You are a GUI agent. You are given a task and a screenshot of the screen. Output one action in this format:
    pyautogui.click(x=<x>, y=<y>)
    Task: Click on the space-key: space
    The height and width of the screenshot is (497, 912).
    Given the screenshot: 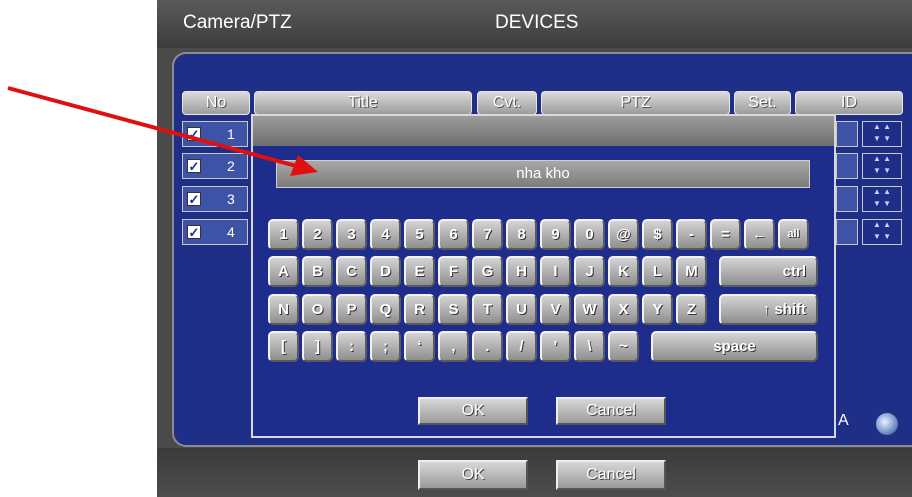 What is the action you would take?
    pyautogui.click(x=734, y=346)
    